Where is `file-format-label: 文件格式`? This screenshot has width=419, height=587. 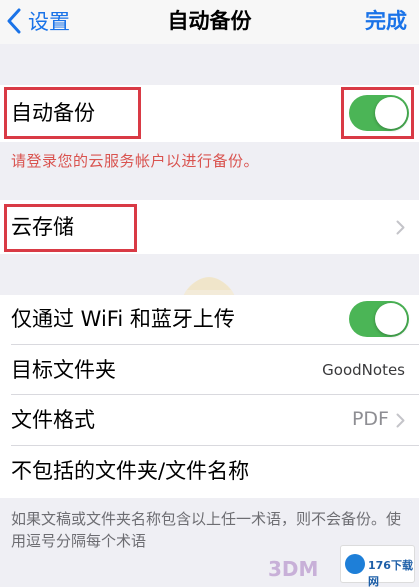
file-format-label: 文件格式 is located at coordinates (53, 420).